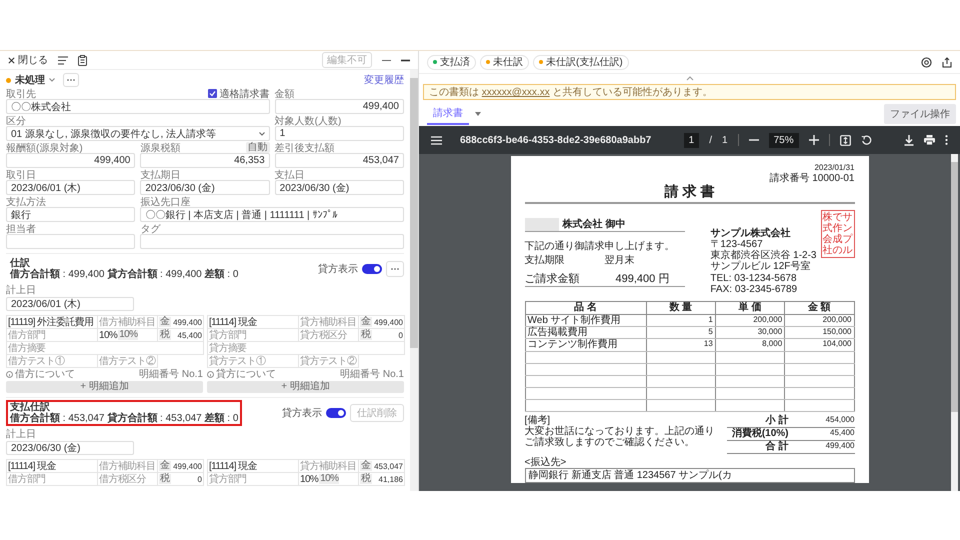 The height and width of the screenshot is (540, 960). Describe the element at coordinates (585, 344) in the screenshot. I see `table-cell: コンテンツ制作費用` at that location.